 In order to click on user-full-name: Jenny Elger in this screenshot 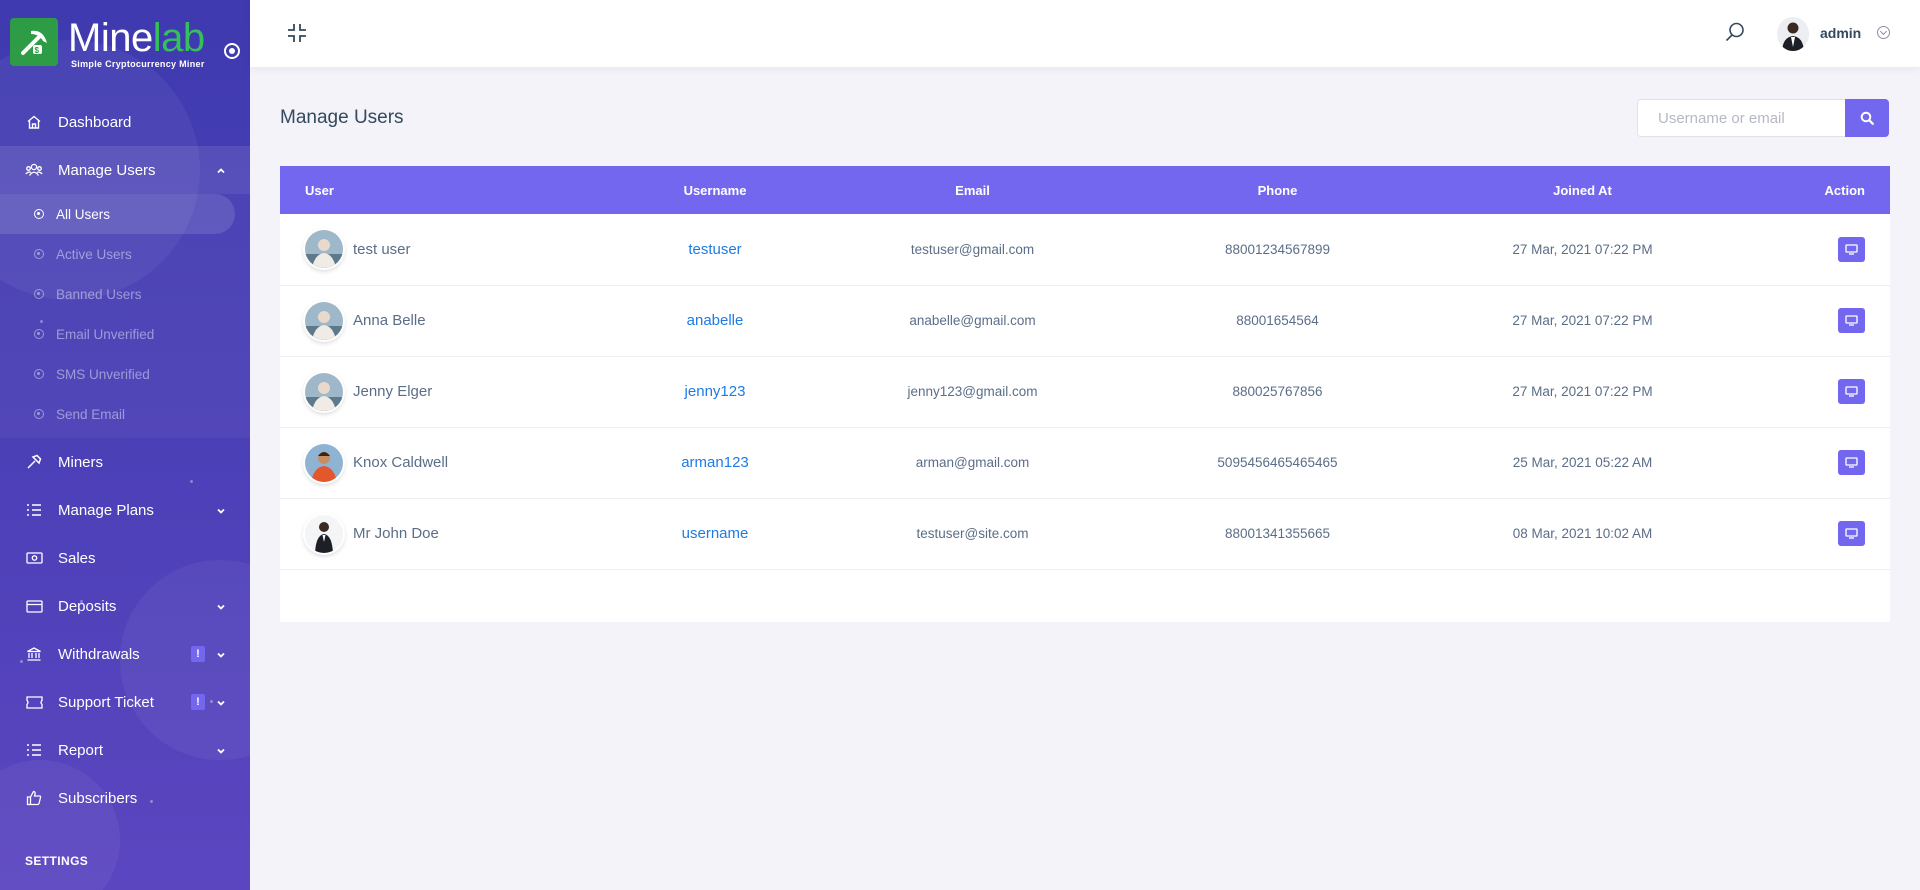, I will do `click(393, 391)`.